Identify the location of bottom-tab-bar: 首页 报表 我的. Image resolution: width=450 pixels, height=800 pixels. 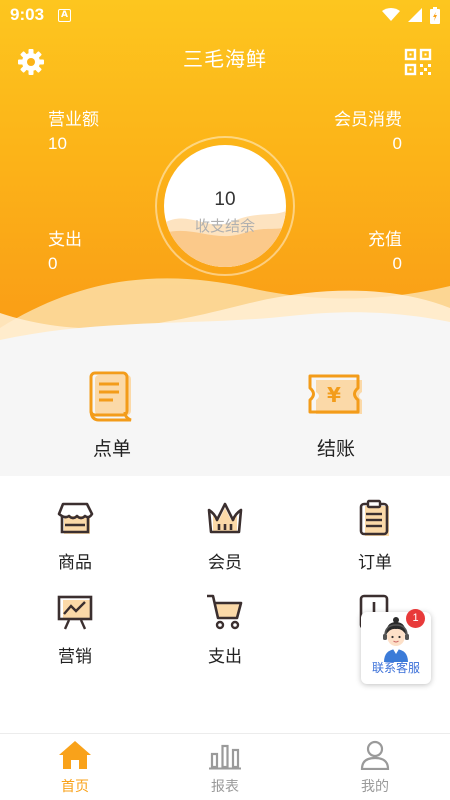
(225, 766).